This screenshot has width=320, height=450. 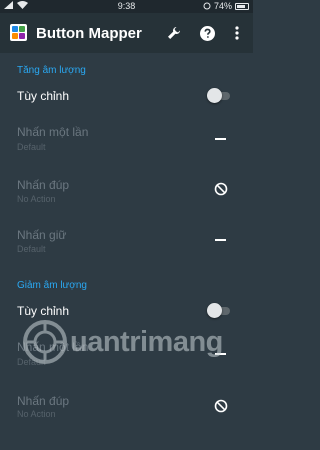 What do you see at coordinates (146, 341) in the screenshot?
I see `watermark-text: uantrimang` at bounding box center [146, 341].